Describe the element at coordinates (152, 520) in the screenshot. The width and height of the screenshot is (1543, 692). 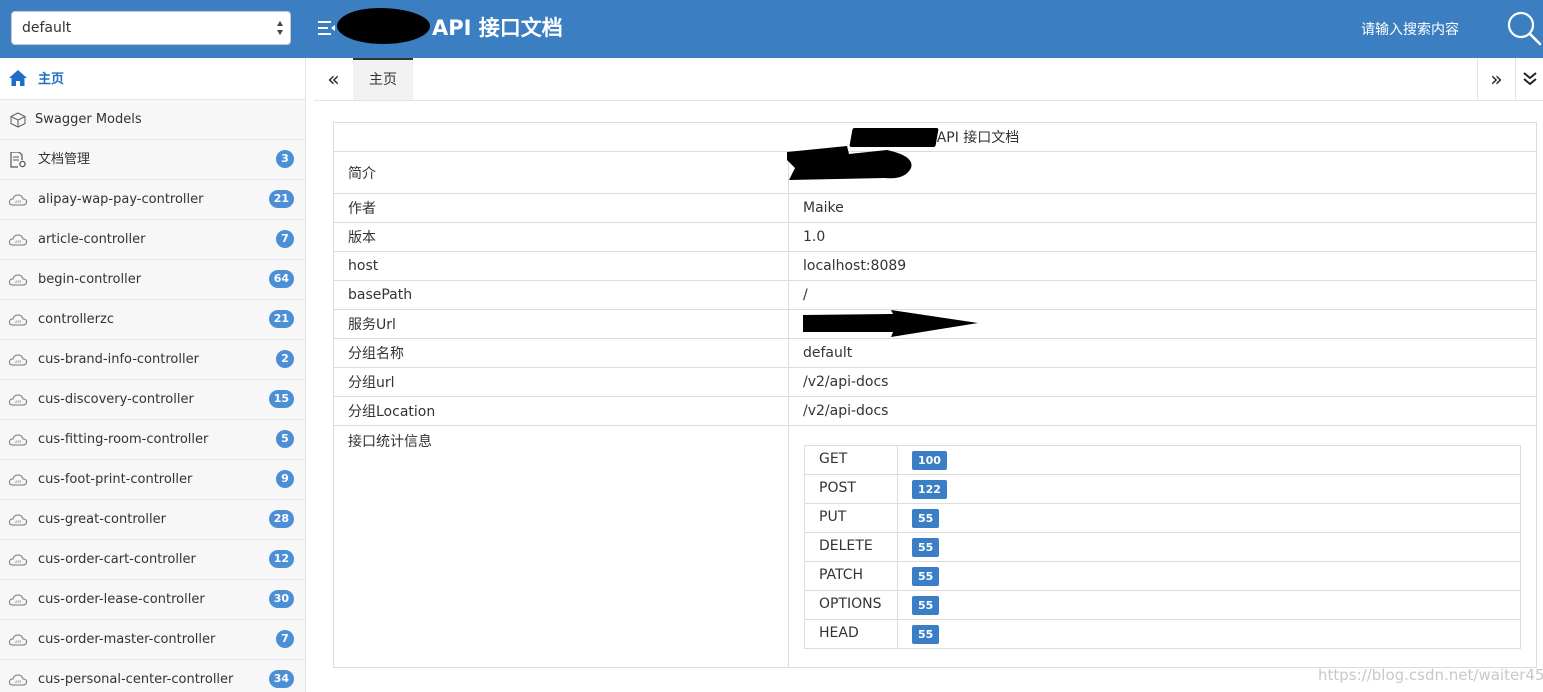
I see `sidebar-item-controller: API cus-great-controller 28` at that location.